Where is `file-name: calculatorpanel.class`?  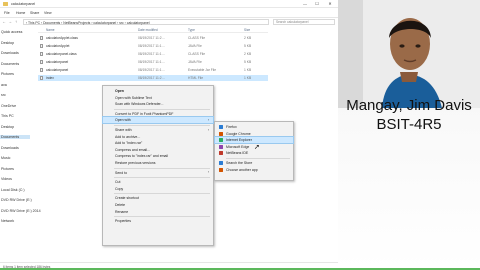 file-name: calculatorpanel.class is located at coordinates (61, 53).